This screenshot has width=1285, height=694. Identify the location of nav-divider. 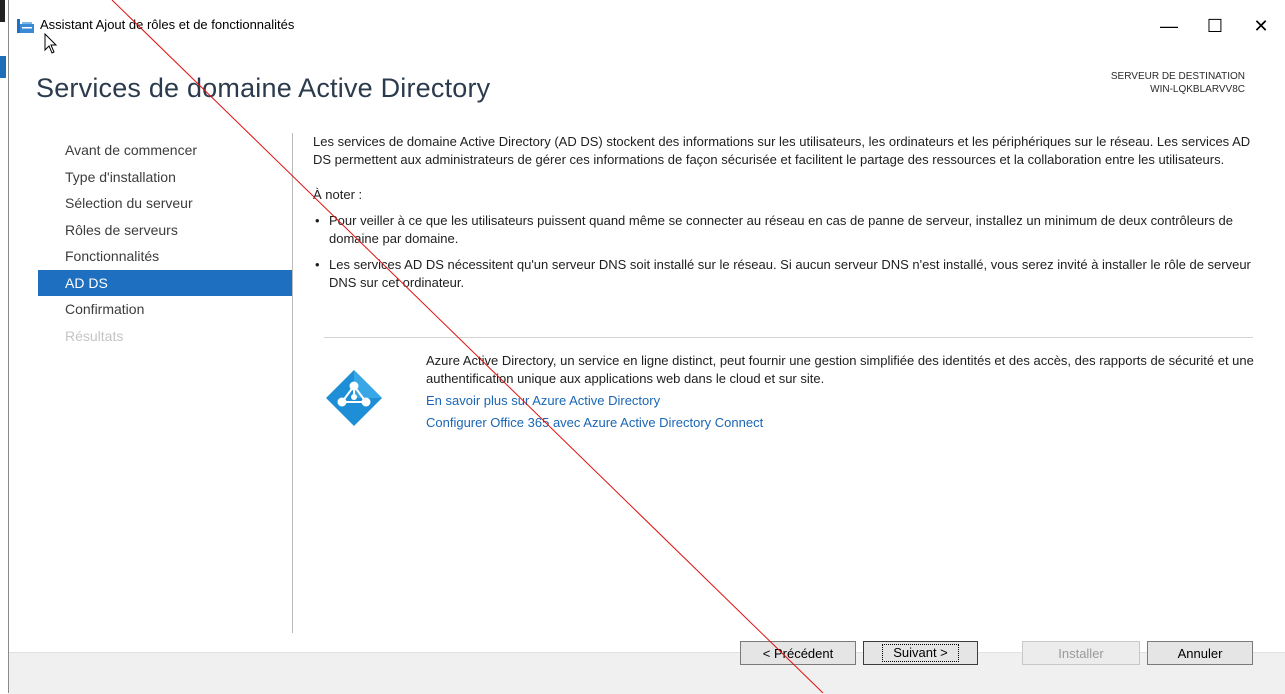
(292, 383).